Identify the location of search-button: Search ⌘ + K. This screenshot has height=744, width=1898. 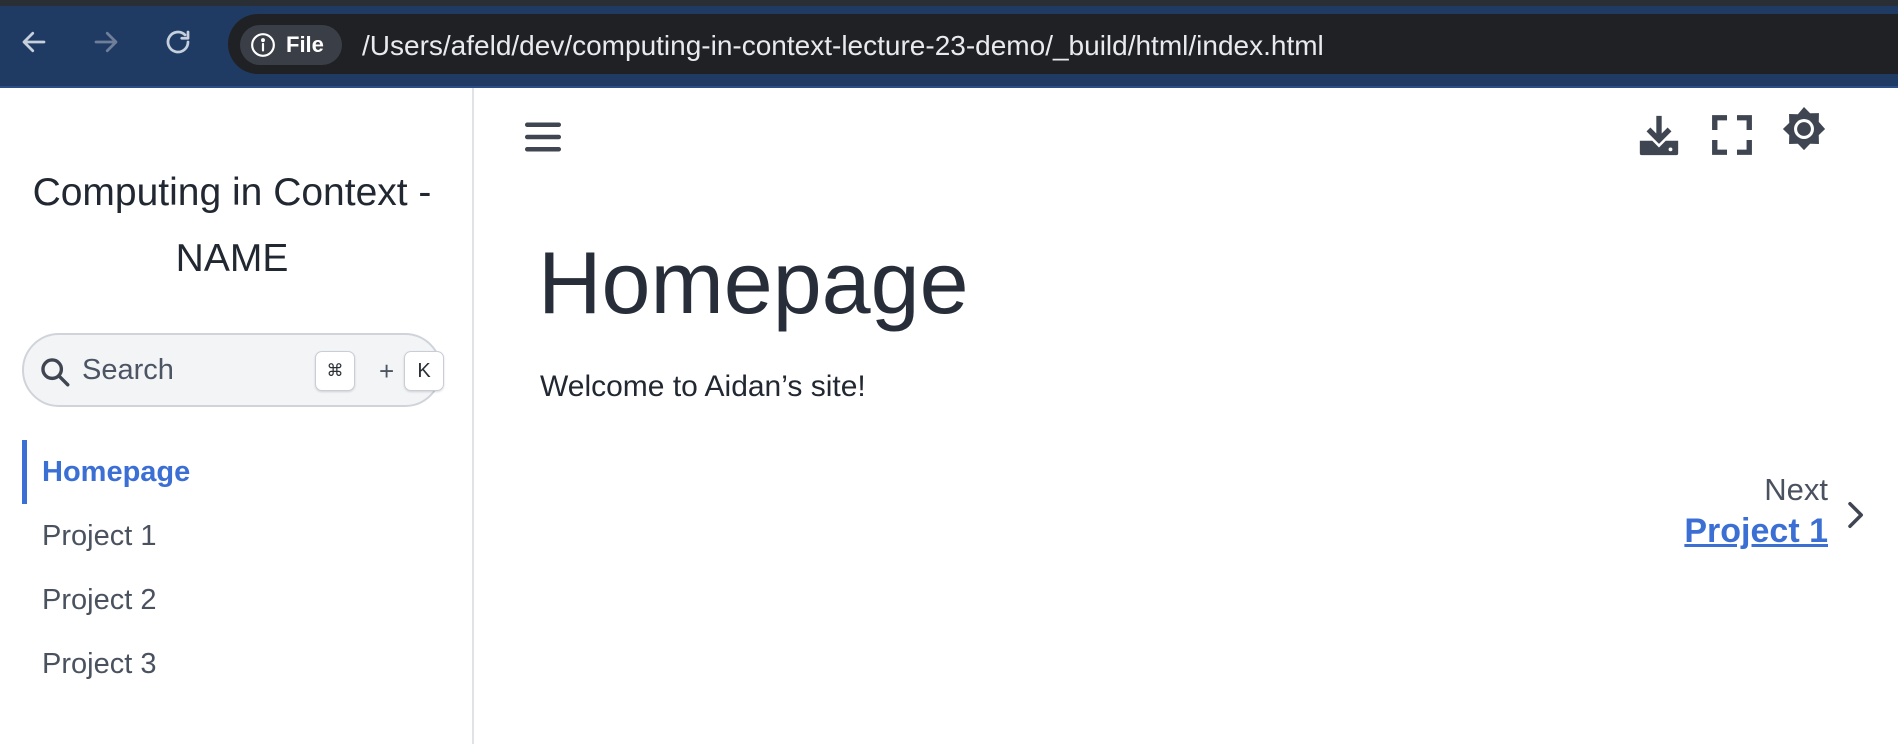
(233, 370).